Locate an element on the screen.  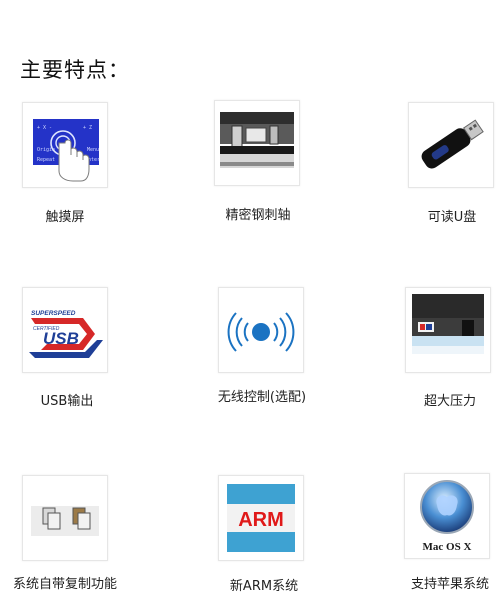
steel-roller-icon is located at coordinates (257, 140).